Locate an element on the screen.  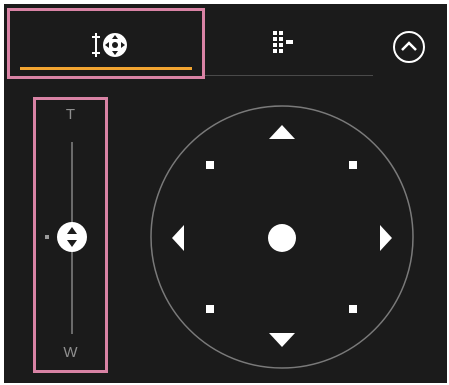
center-dot-icon is located at coordinates (282, 238).